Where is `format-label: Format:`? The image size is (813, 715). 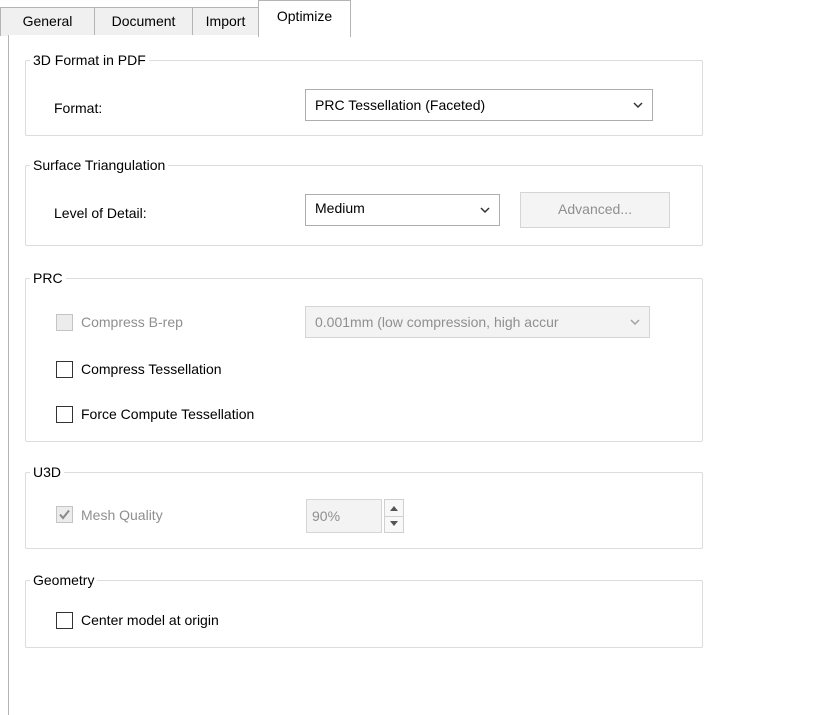 format-label: Format: is located at coordinates (78, 108).